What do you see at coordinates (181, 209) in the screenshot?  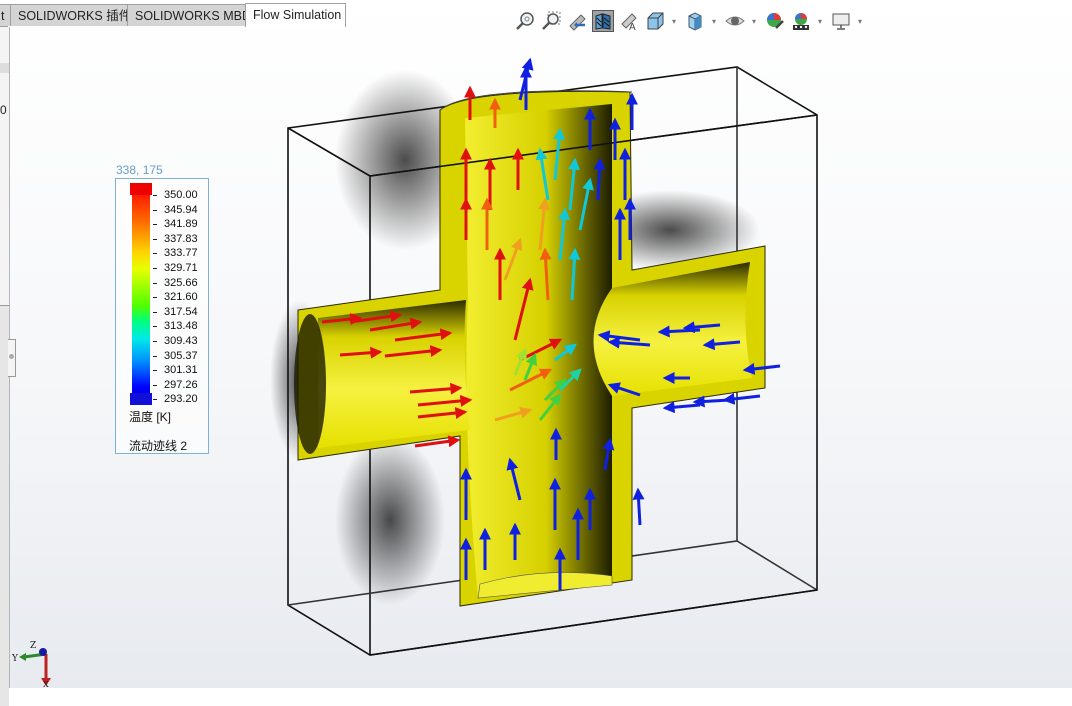 I see `legend-value-label: 345.94` at bounding box center [181, 209].